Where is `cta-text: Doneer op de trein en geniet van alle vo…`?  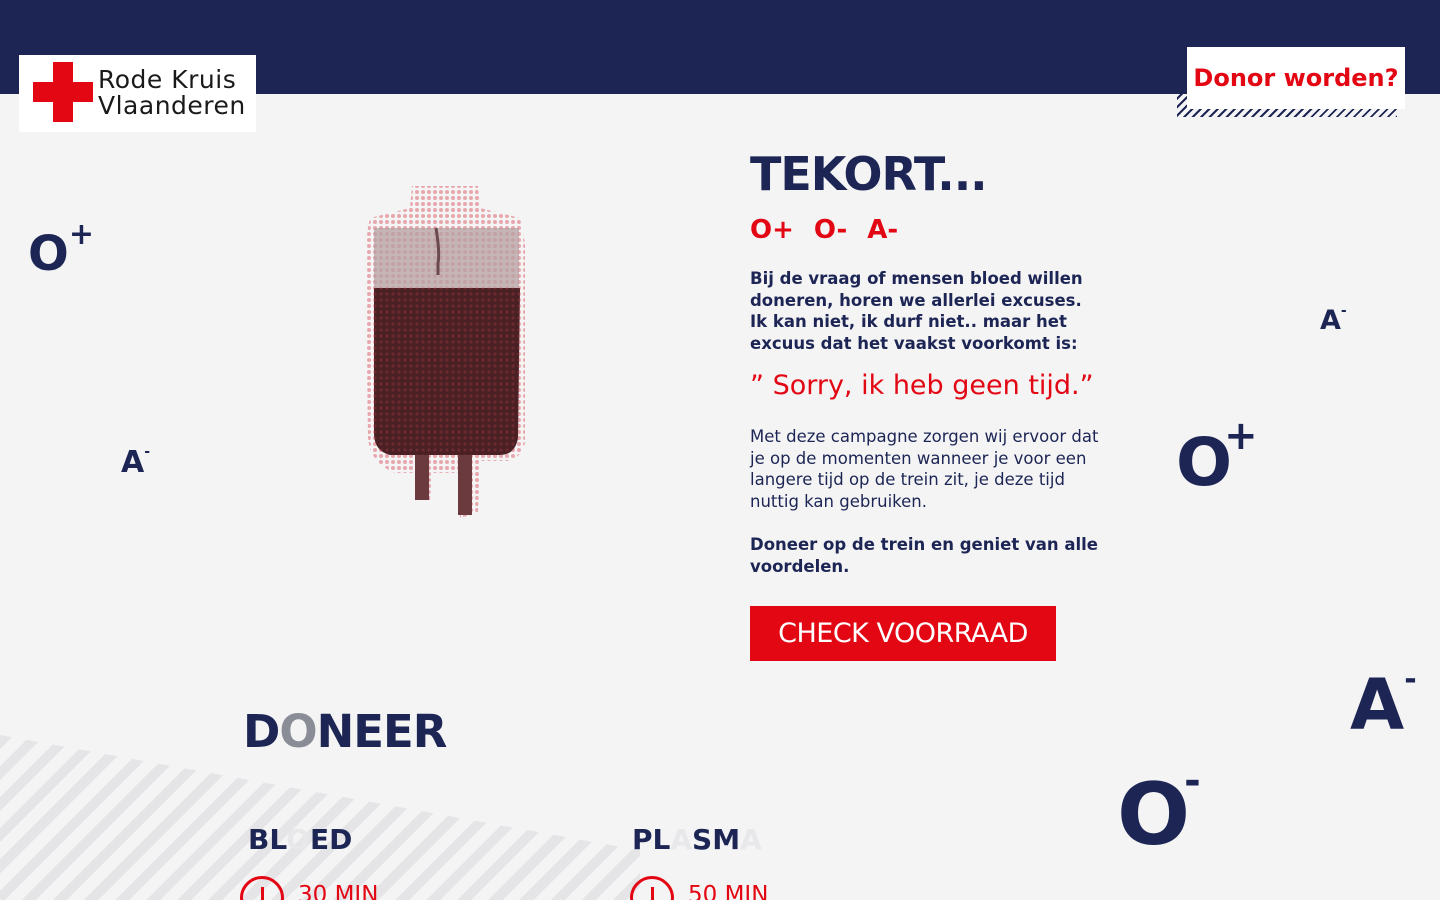
cta-text: Doneer op de trein en geniet van alle vo… is located at coordinates (924, 555).